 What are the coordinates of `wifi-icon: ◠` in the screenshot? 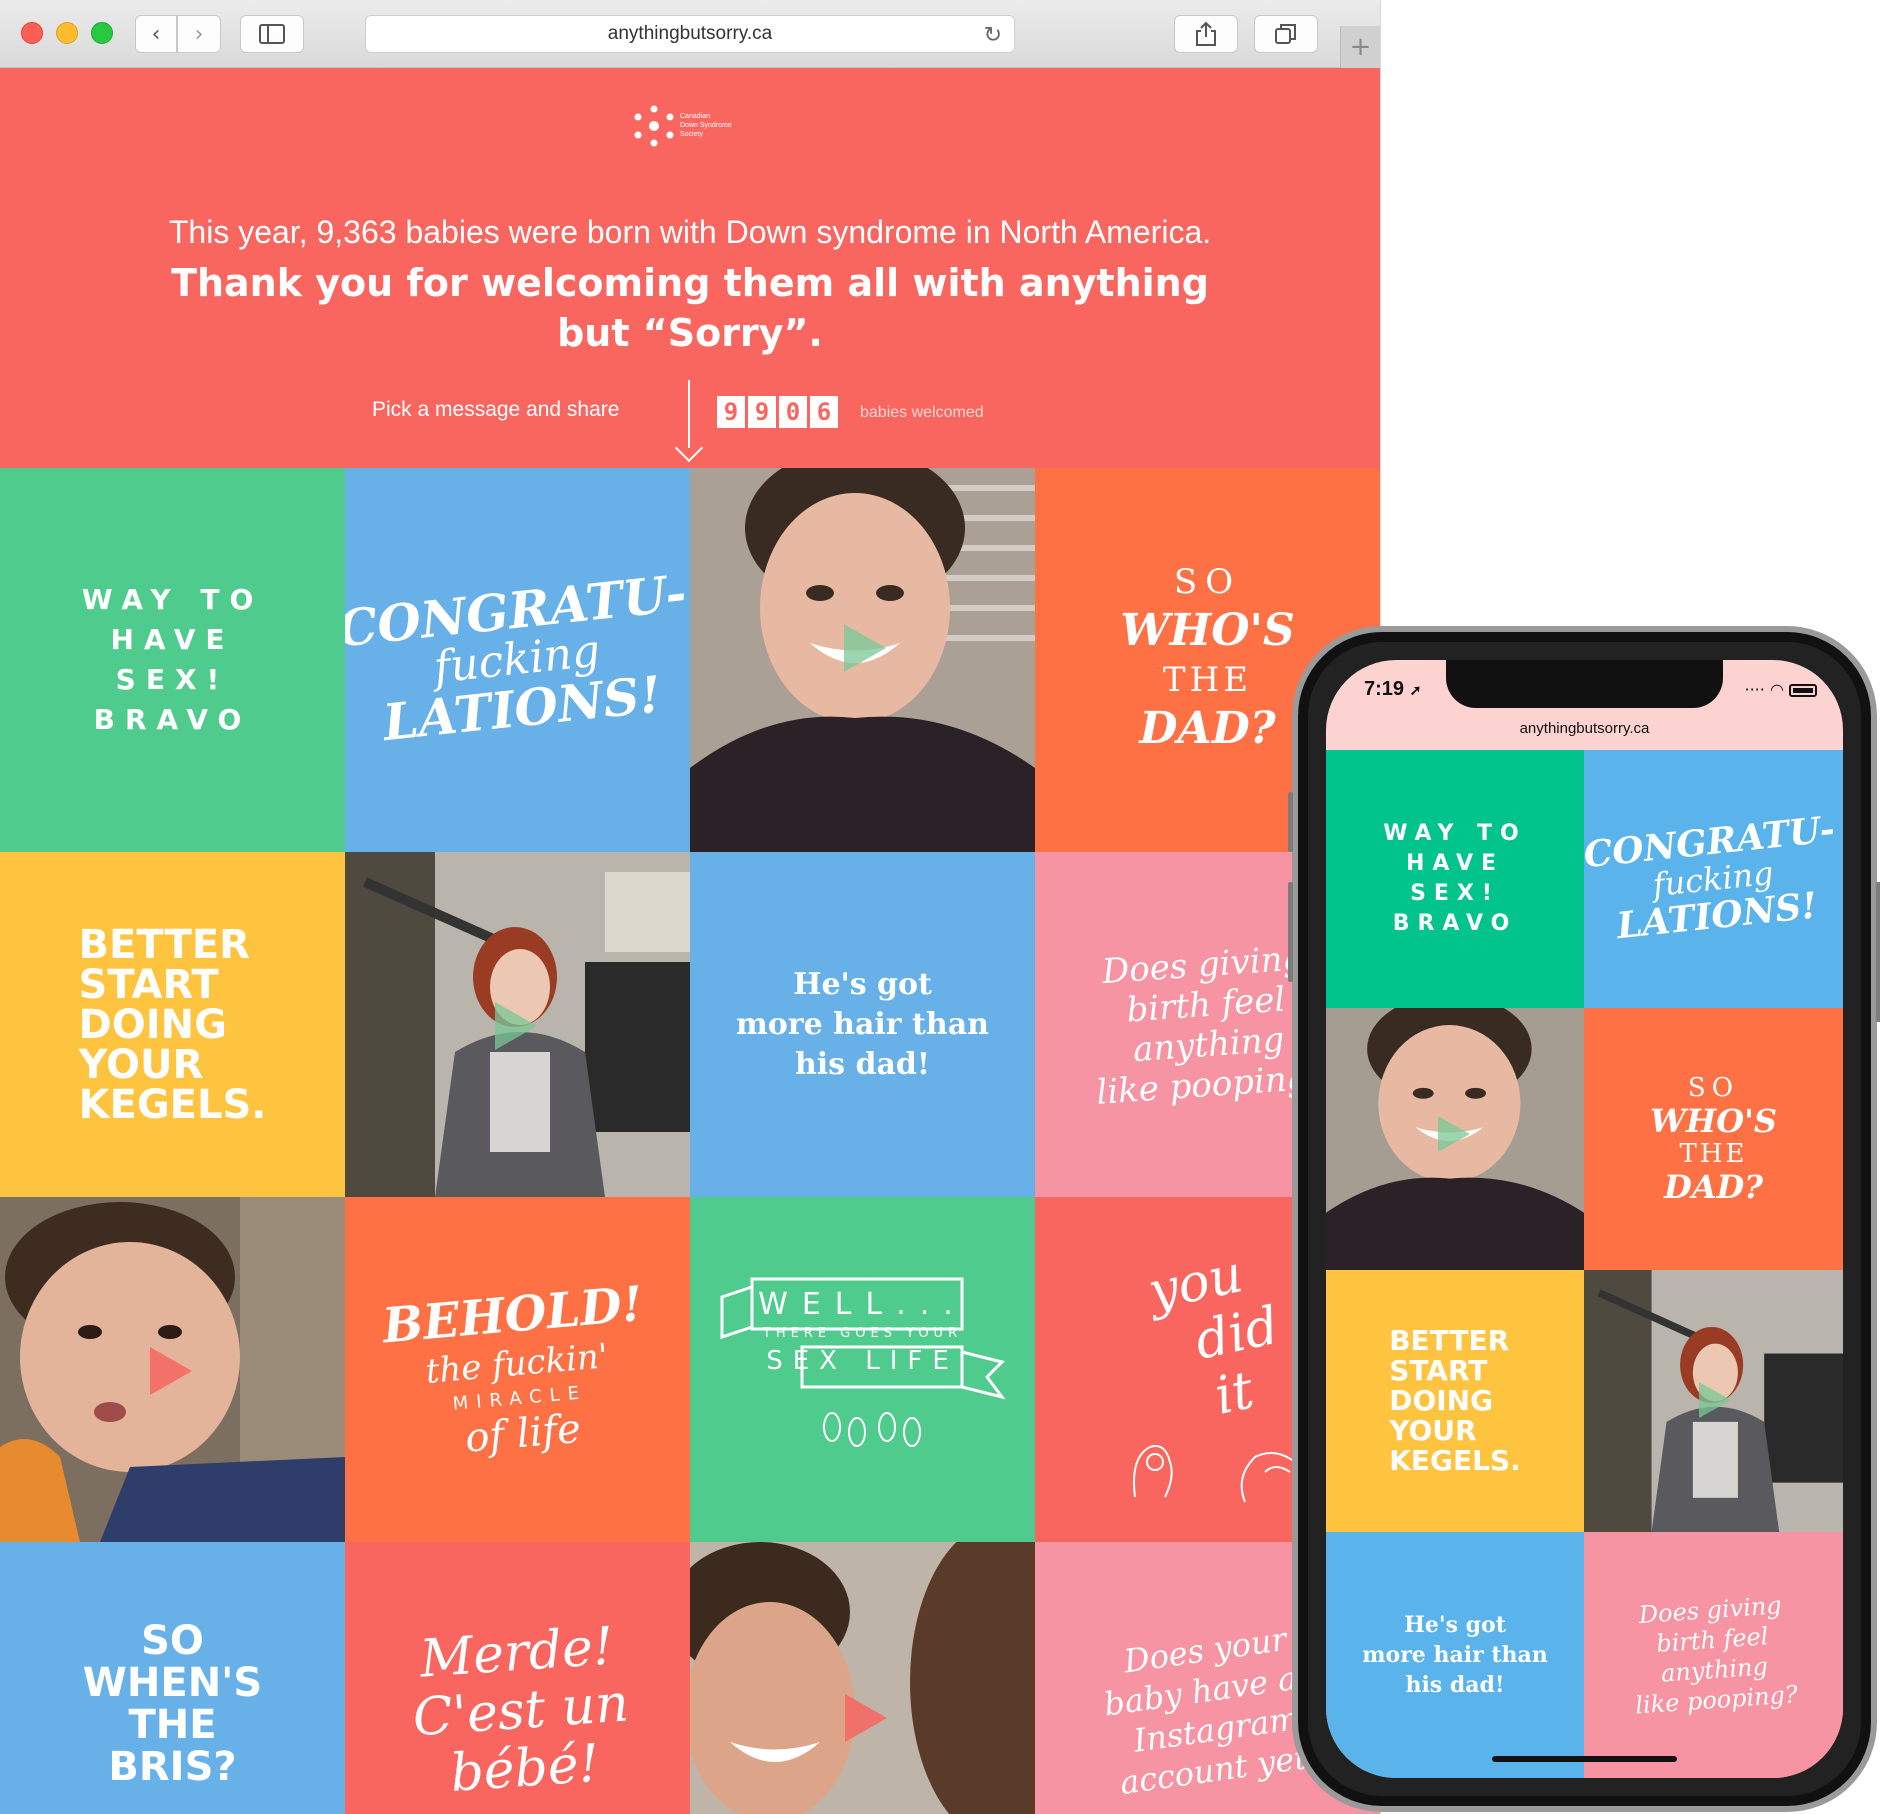 It's located at (1776, 689).